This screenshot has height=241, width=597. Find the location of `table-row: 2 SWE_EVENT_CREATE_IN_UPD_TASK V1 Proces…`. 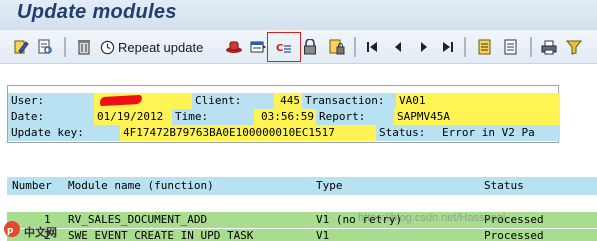

table-row: 2 SWE_EVENT_CREATE_IN_UPD_TASK V1 Proces… is located at coordinates (302, 235).